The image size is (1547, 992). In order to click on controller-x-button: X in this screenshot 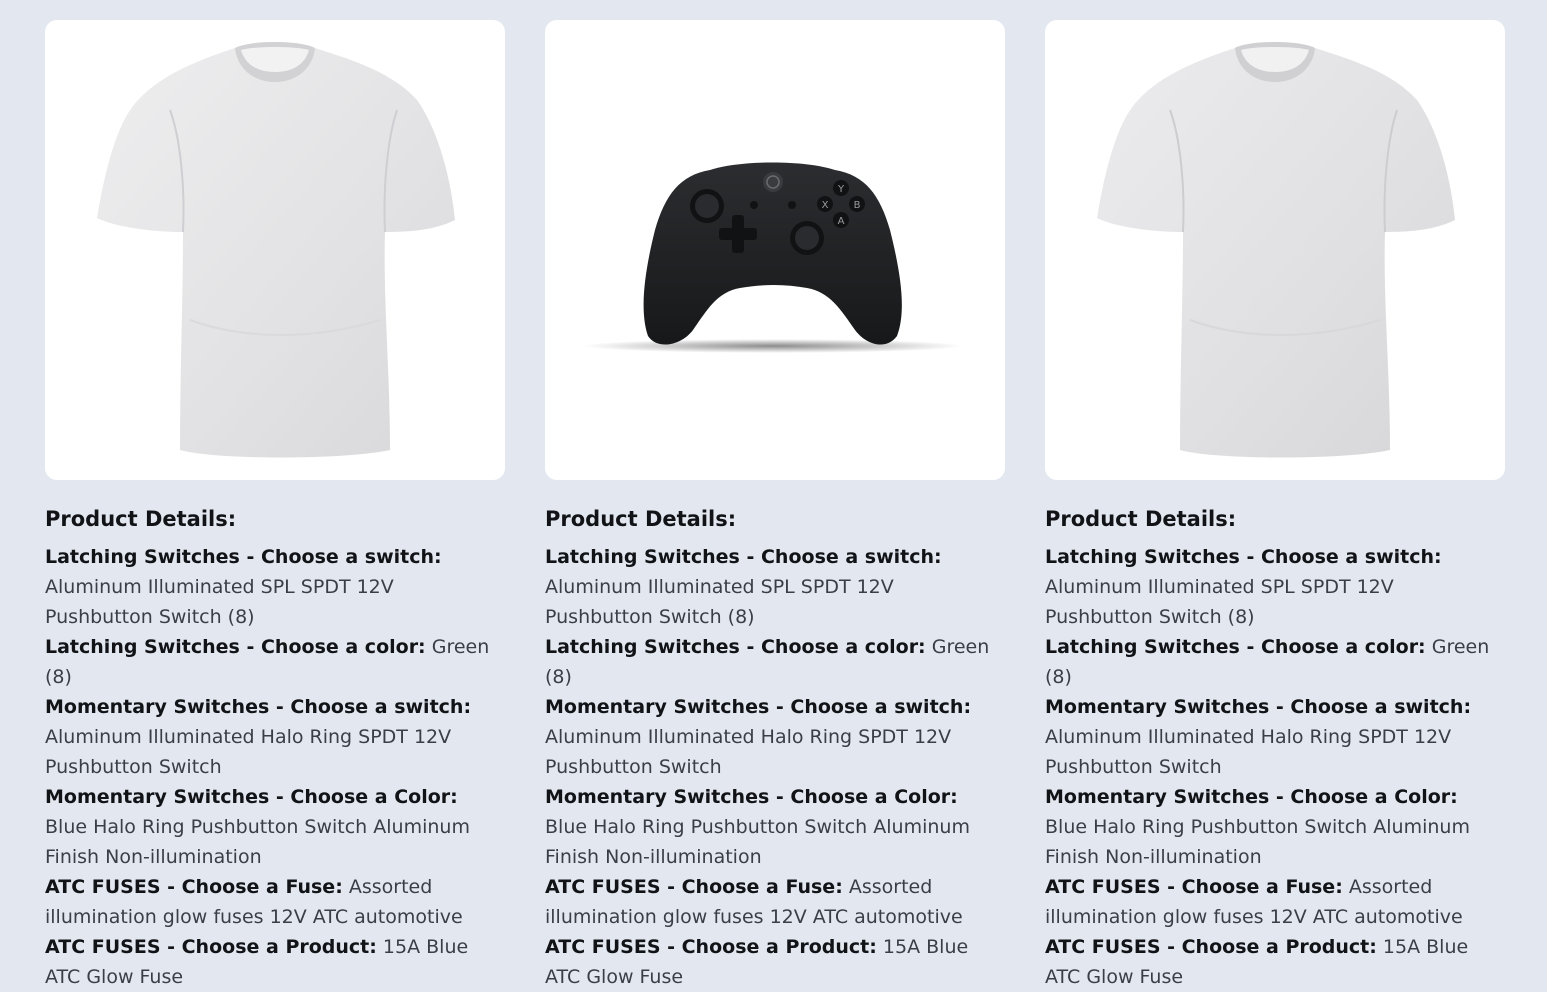, I will do `click(825, 205)`.